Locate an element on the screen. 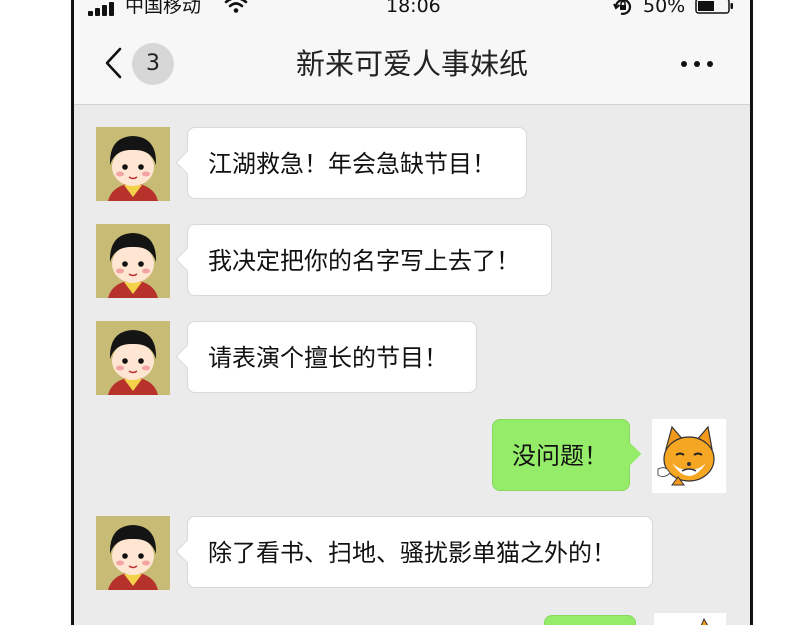  chat-header: 3 新来可爱人事妹纸 is located at coordinates (412, 63).